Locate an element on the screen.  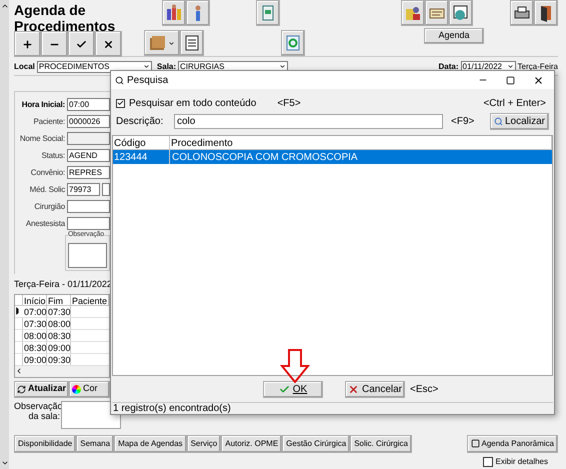
papers-button is located at coordinates (436, 13).